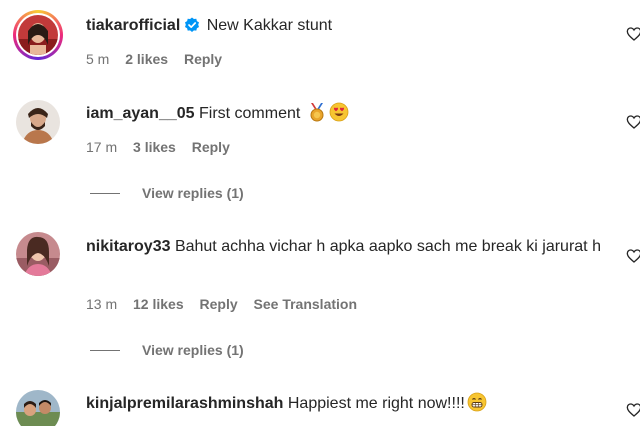 Image resolution: width=640 pixels, height=426 pixels. I want to click on comment-username: nikitaroy33, so click(128, 246).